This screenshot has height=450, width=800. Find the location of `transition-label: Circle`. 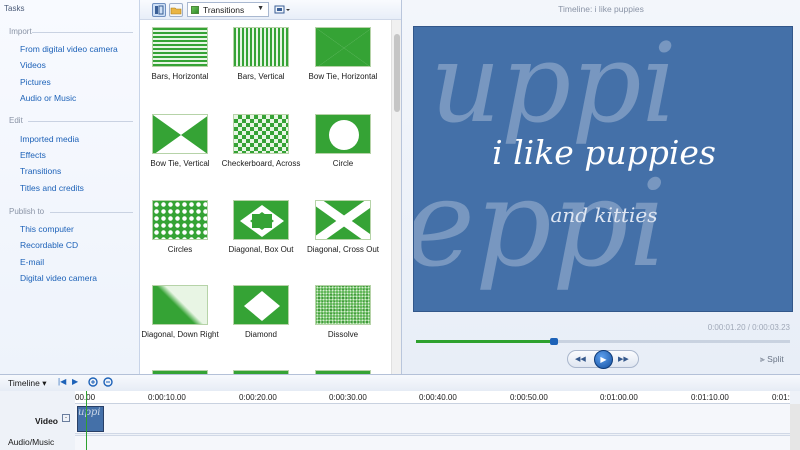

transition-label: Circle is located at coordinates (343, 163).